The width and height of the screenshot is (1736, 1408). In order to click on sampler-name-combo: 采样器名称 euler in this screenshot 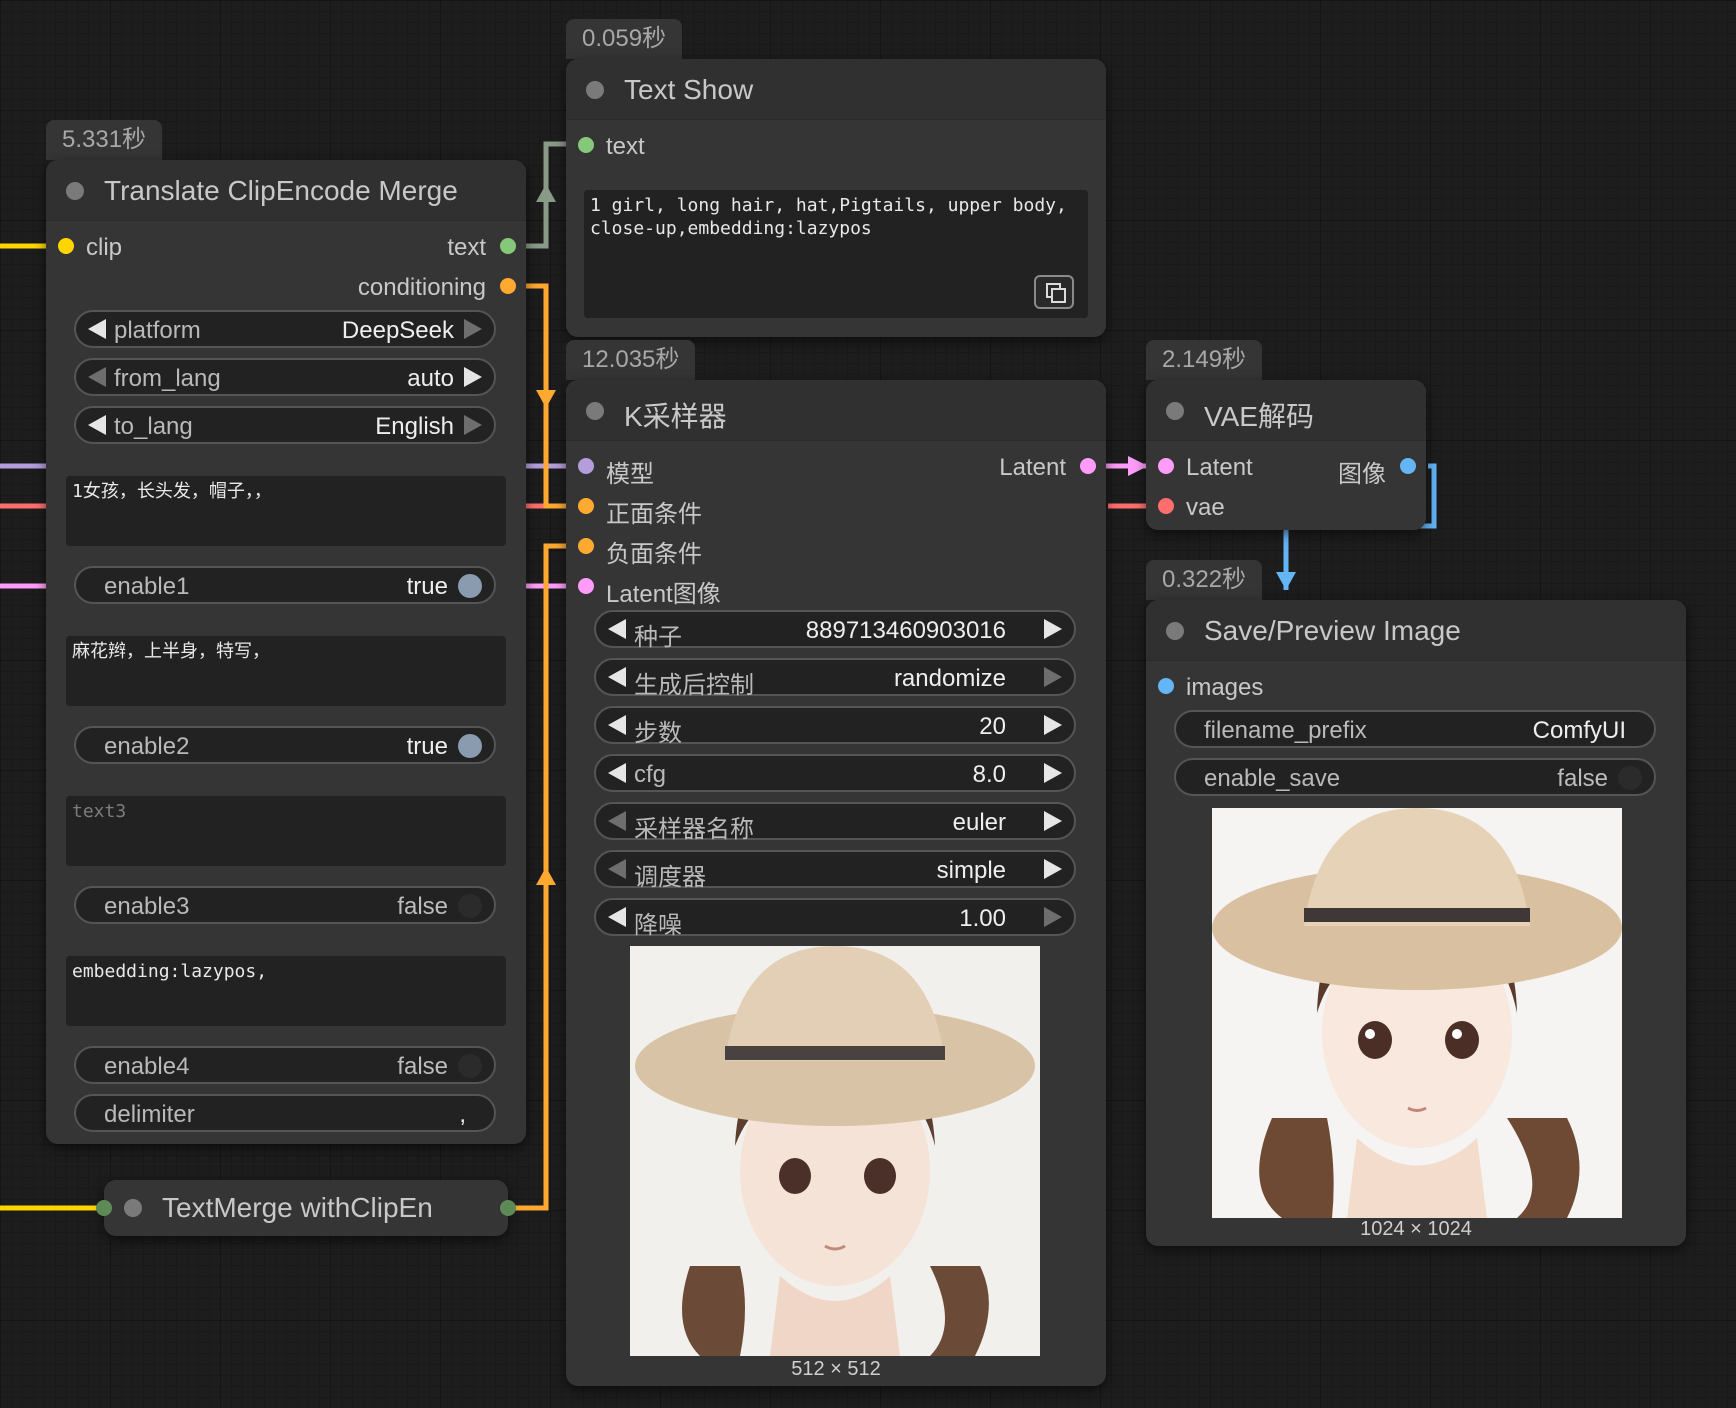, I will do `click(835, 822)`.